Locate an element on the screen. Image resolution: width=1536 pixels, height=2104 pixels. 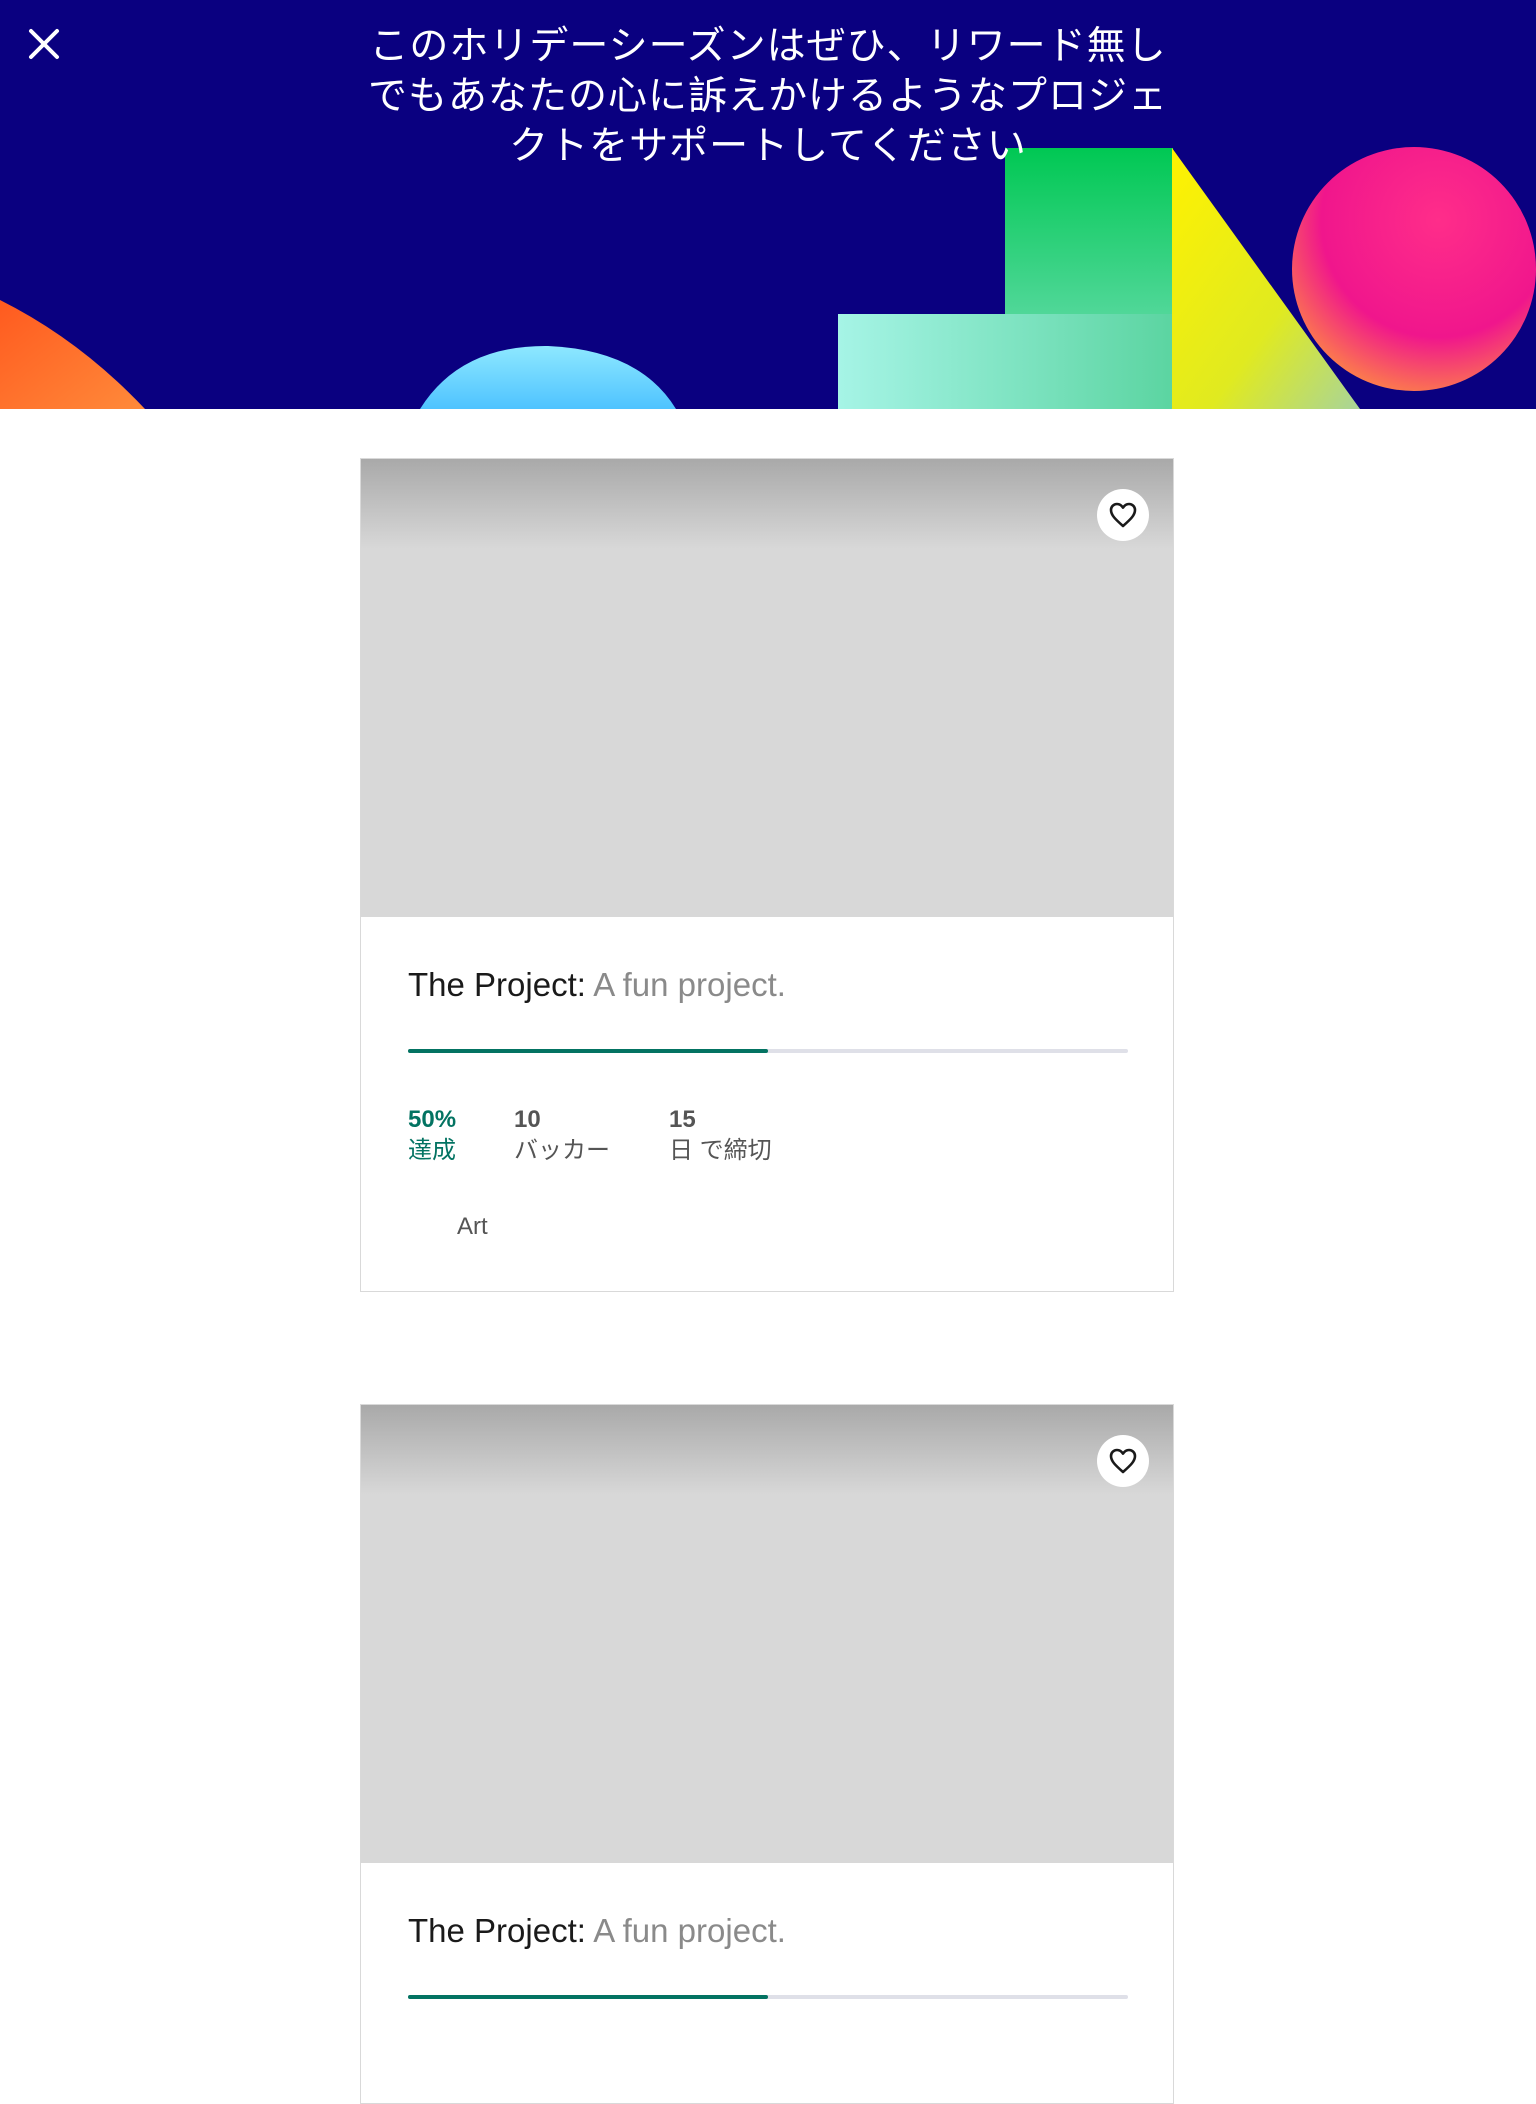
close-button is located at coordinates (44, 44).